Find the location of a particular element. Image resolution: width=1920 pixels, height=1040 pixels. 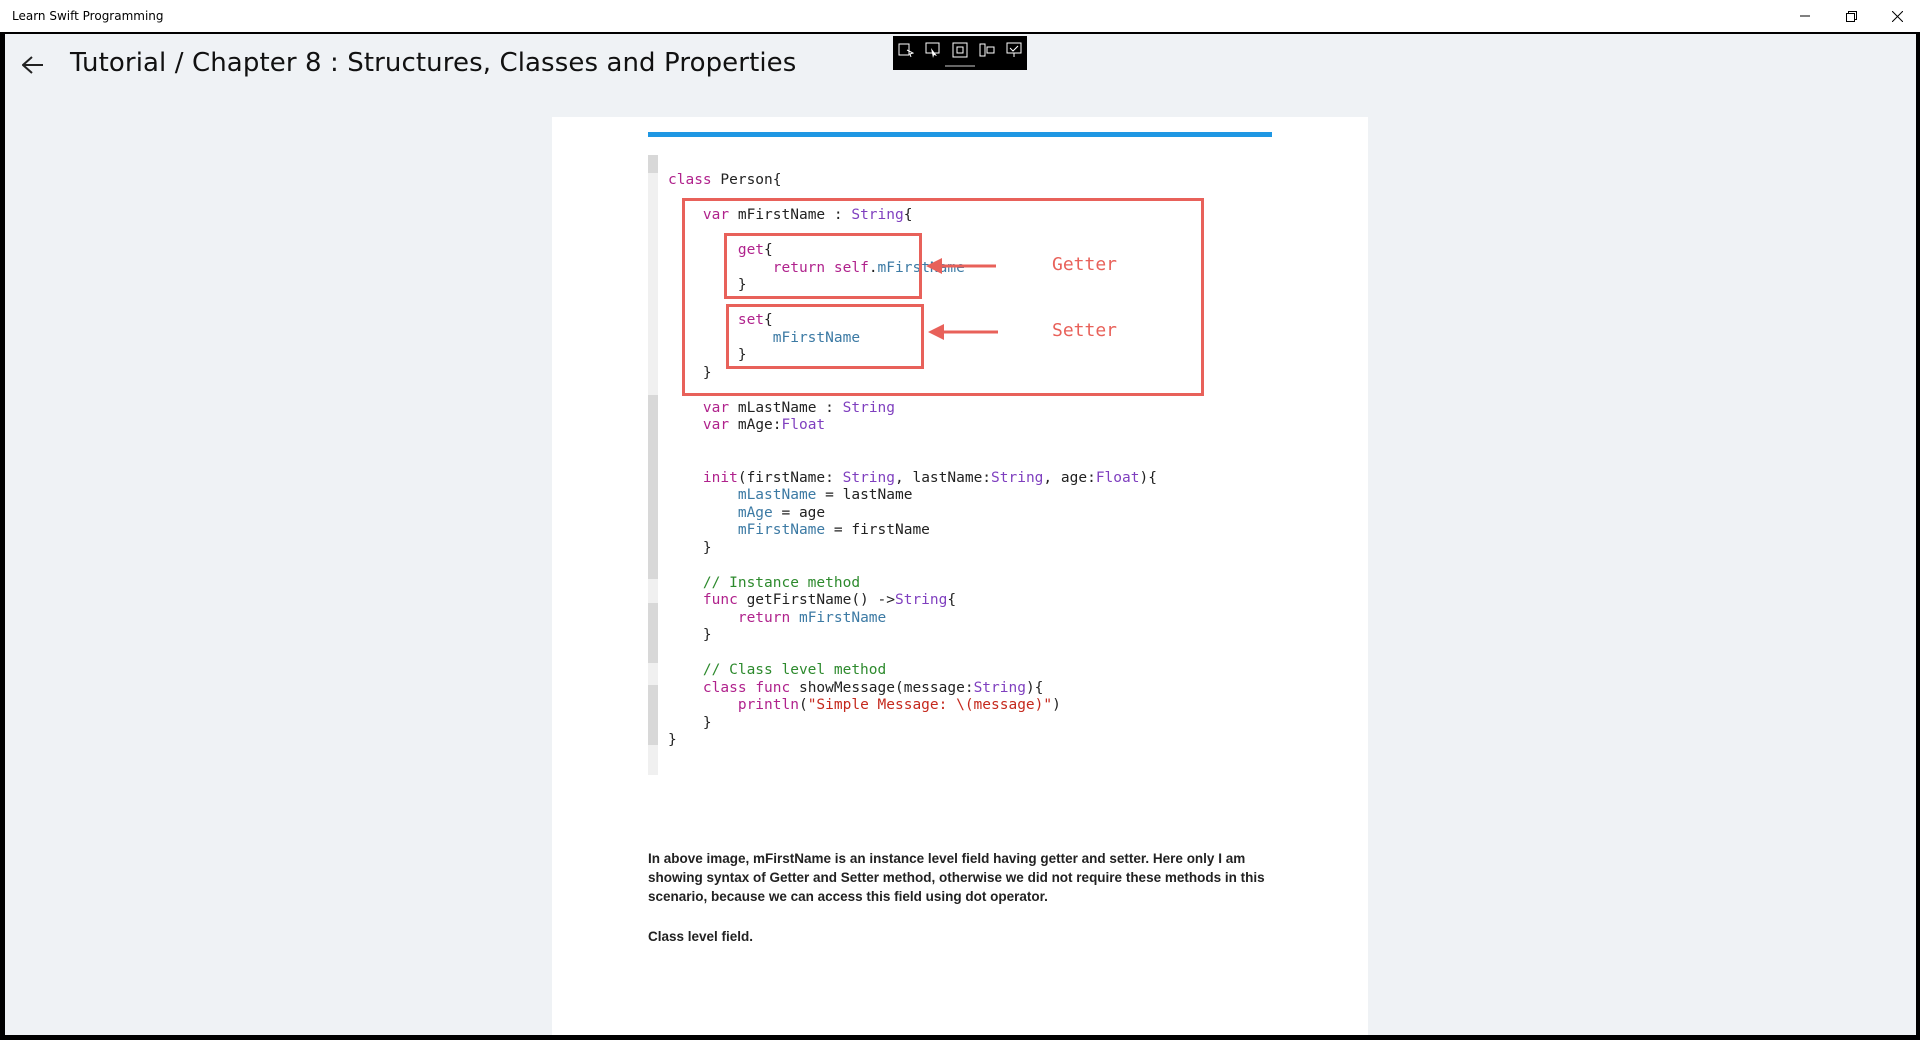

toolbar-grip is located at coordinates (960, 66).